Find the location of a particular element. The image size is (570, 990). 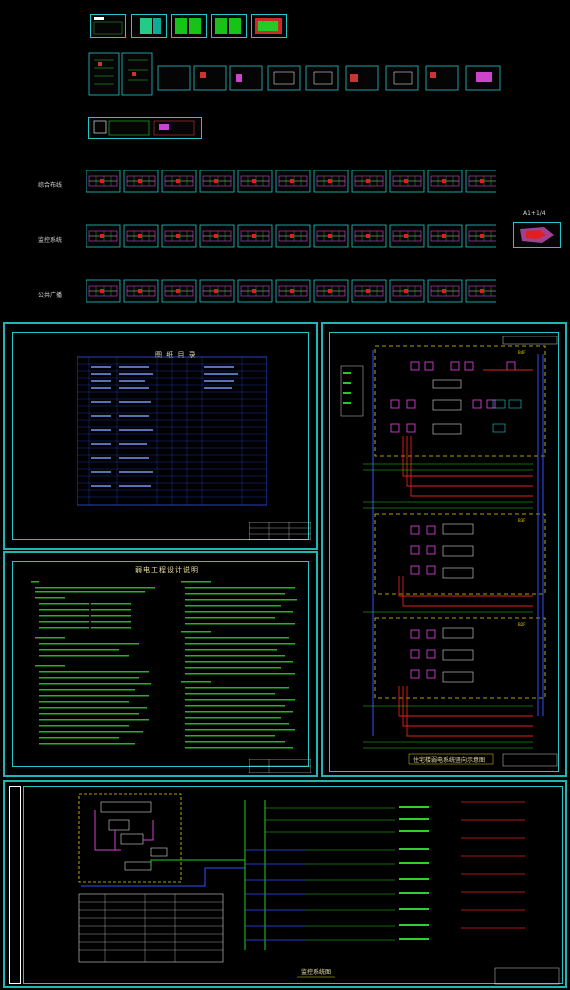

row-label-cabling: 综合布线 is located at coordinates (50, 185).